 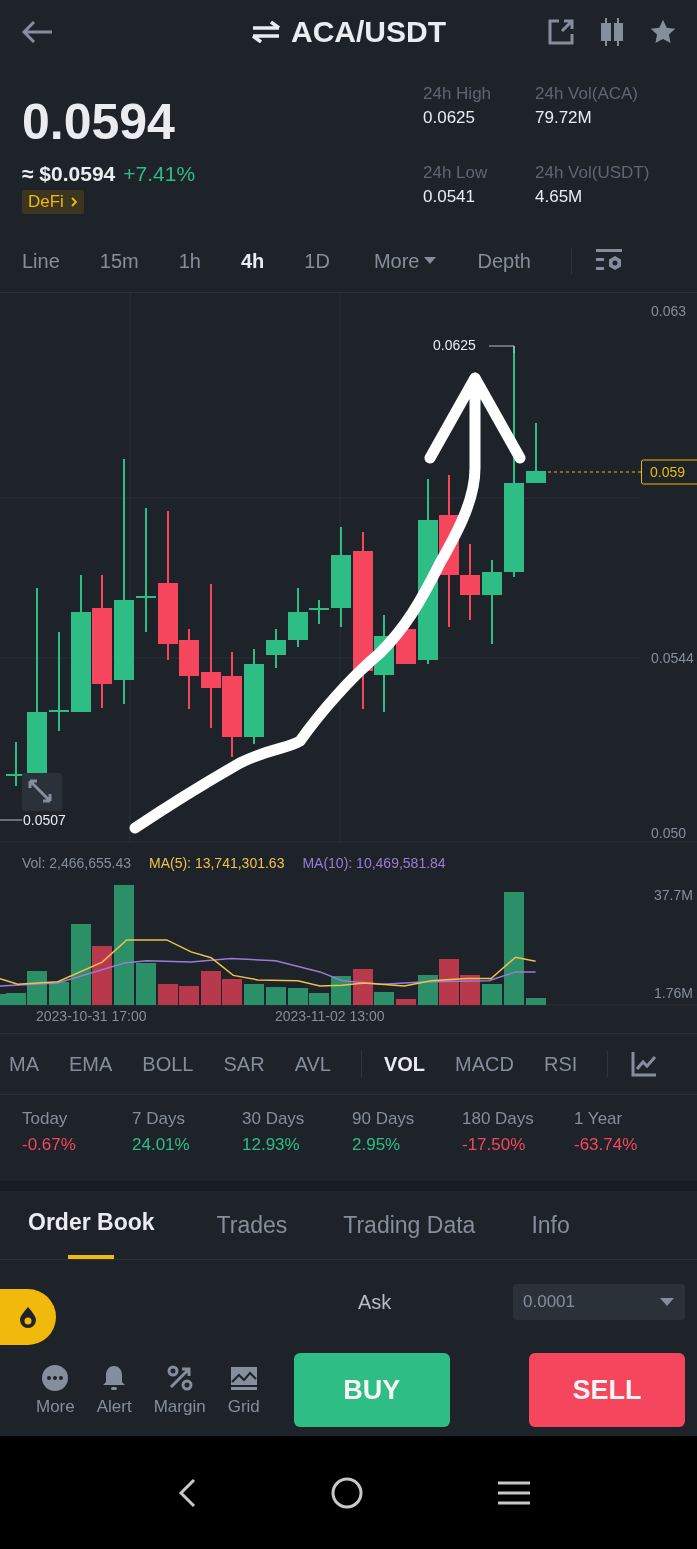 I want to click on dots-icon, so click(x=55, y=1378).